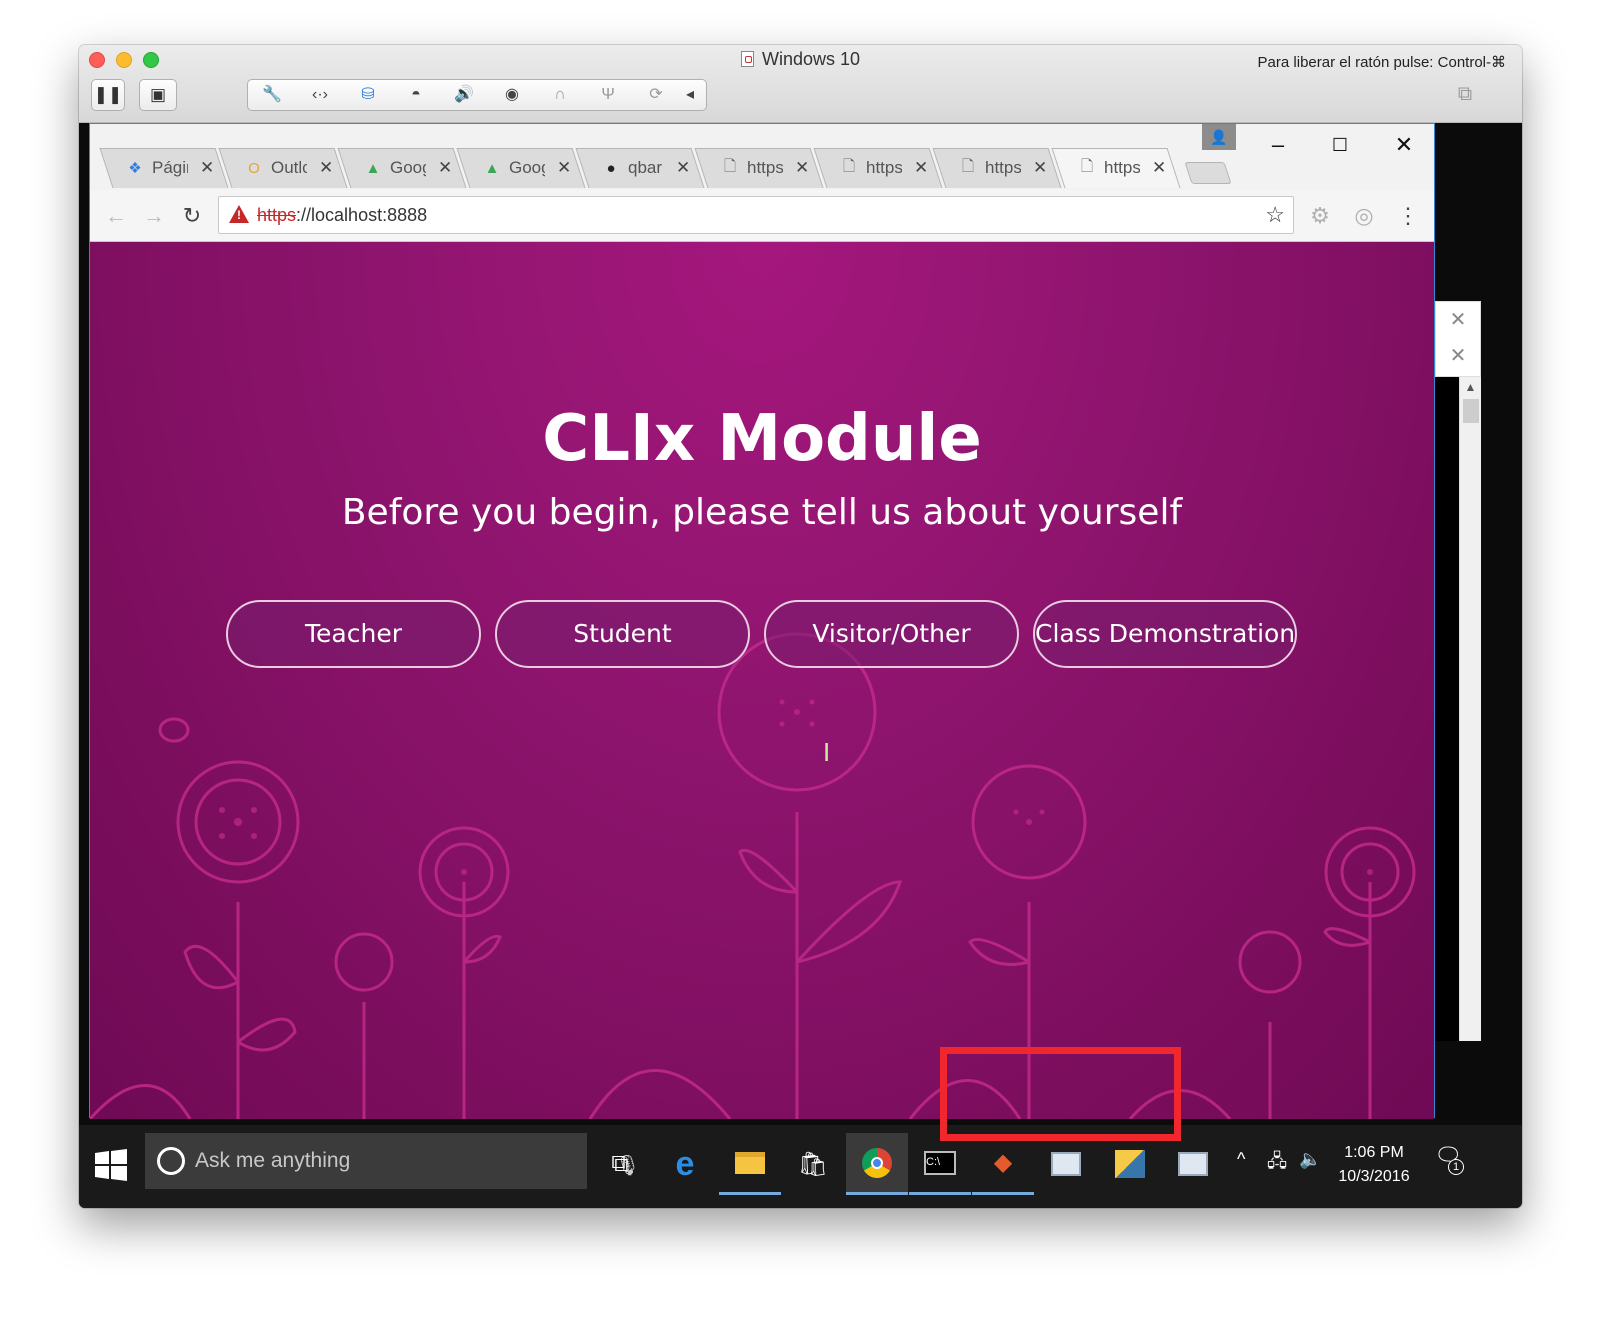  I want to click on network-tray-icon: 🖧, so click(1277, 1164).